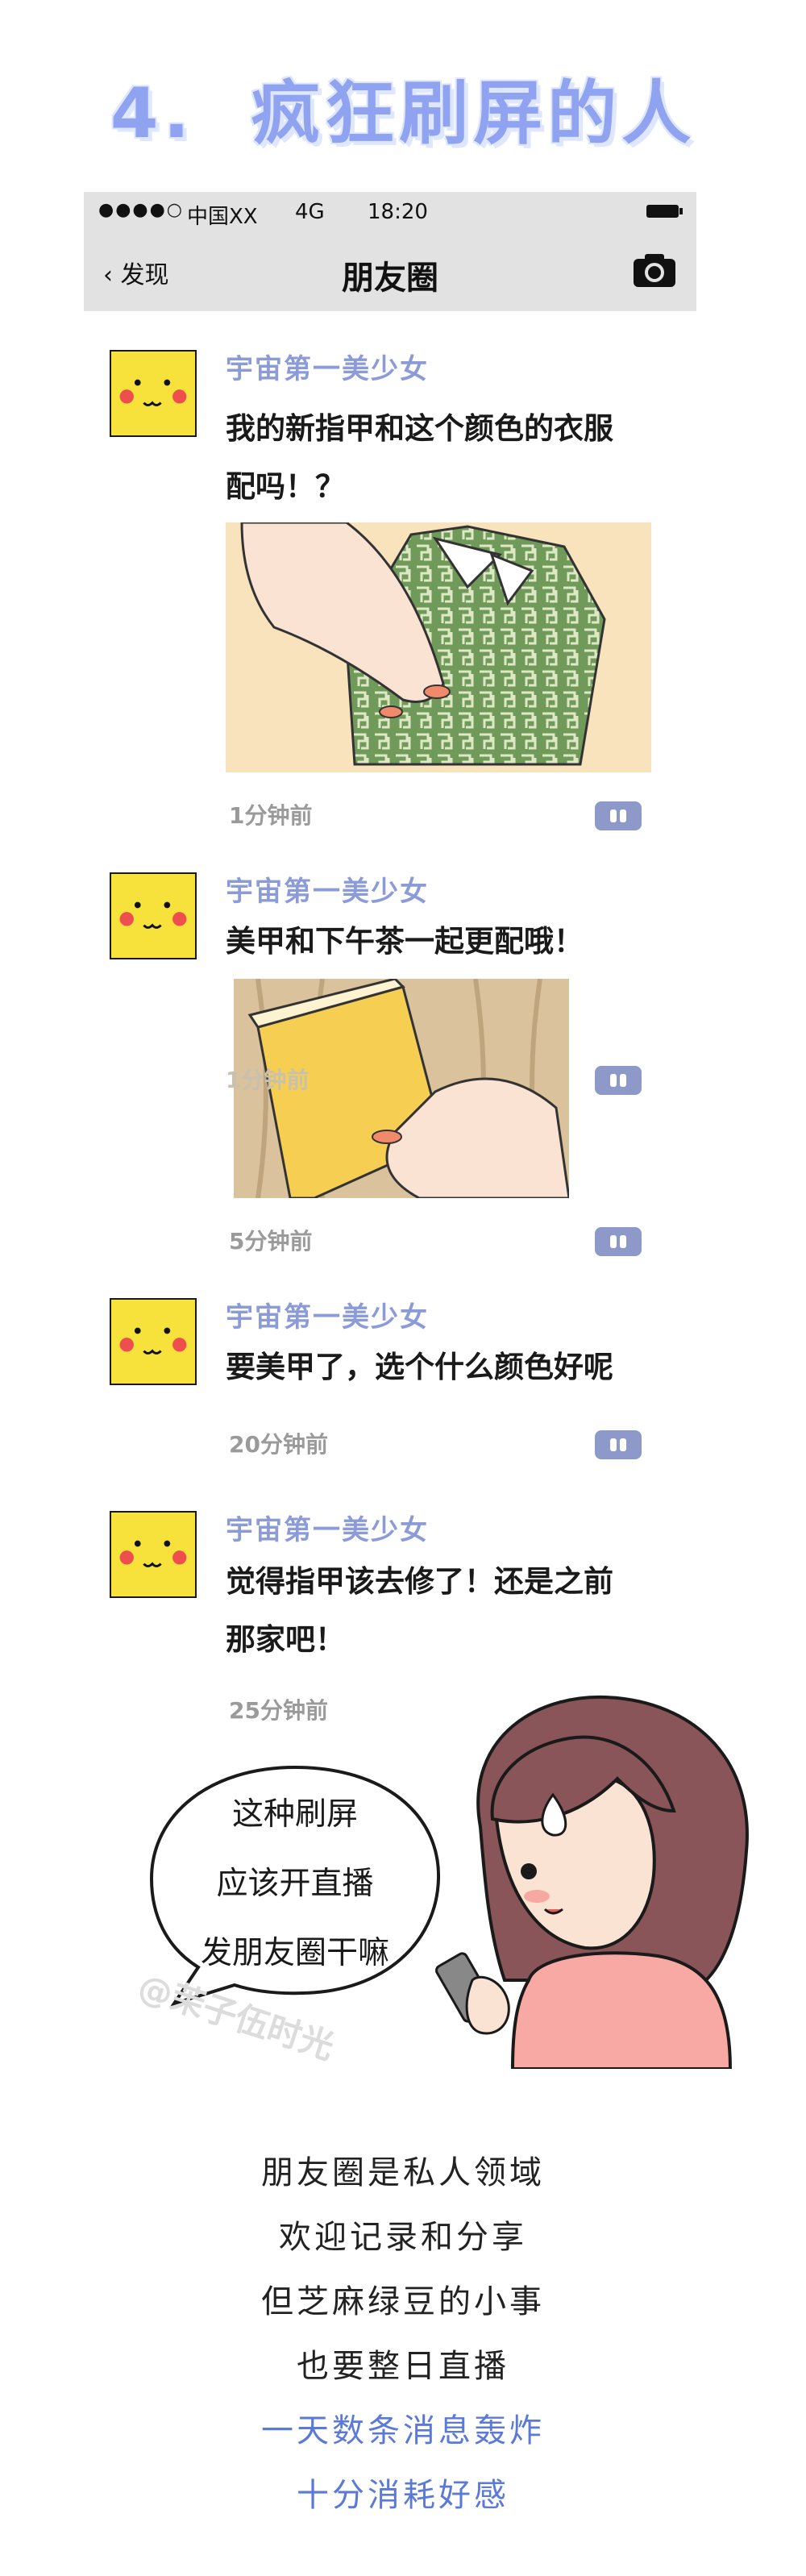 This screenshot has width=806, height=2576. What do you see at coordinates (398, 212) in the screenshot?
I see `clock: 18:20` at bounding box center [398, 212].